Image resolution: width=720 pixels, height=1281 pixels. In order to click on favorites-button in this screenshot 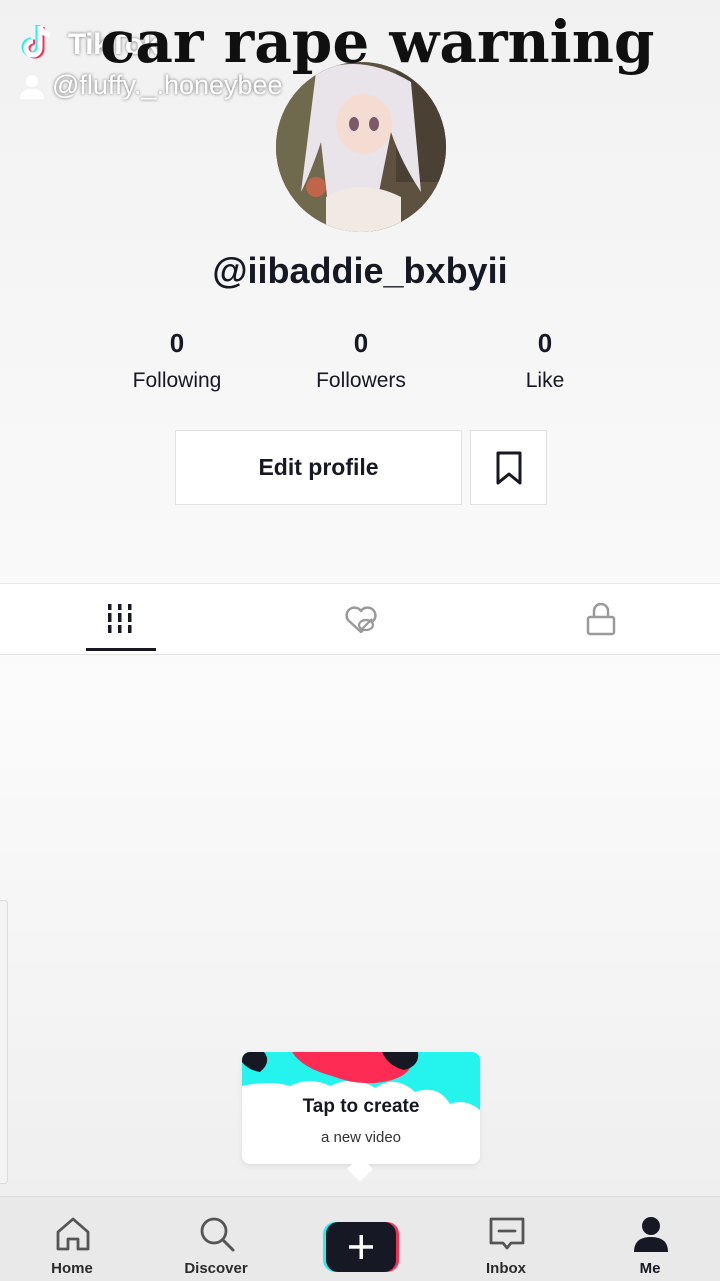, I will do `click(508, 467)`.